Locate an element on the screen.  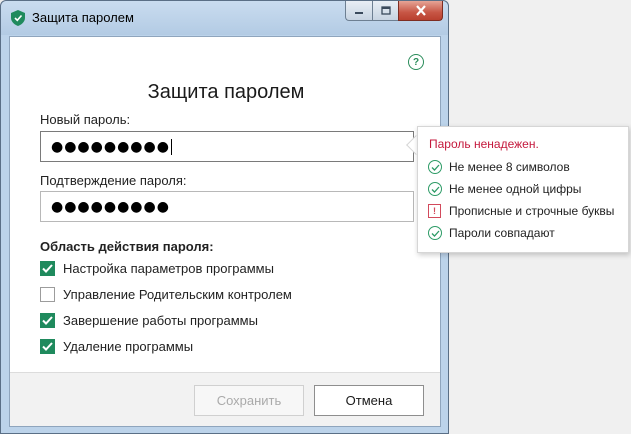
exclamation-box-icon: ! is located at coordinates (434, 211).